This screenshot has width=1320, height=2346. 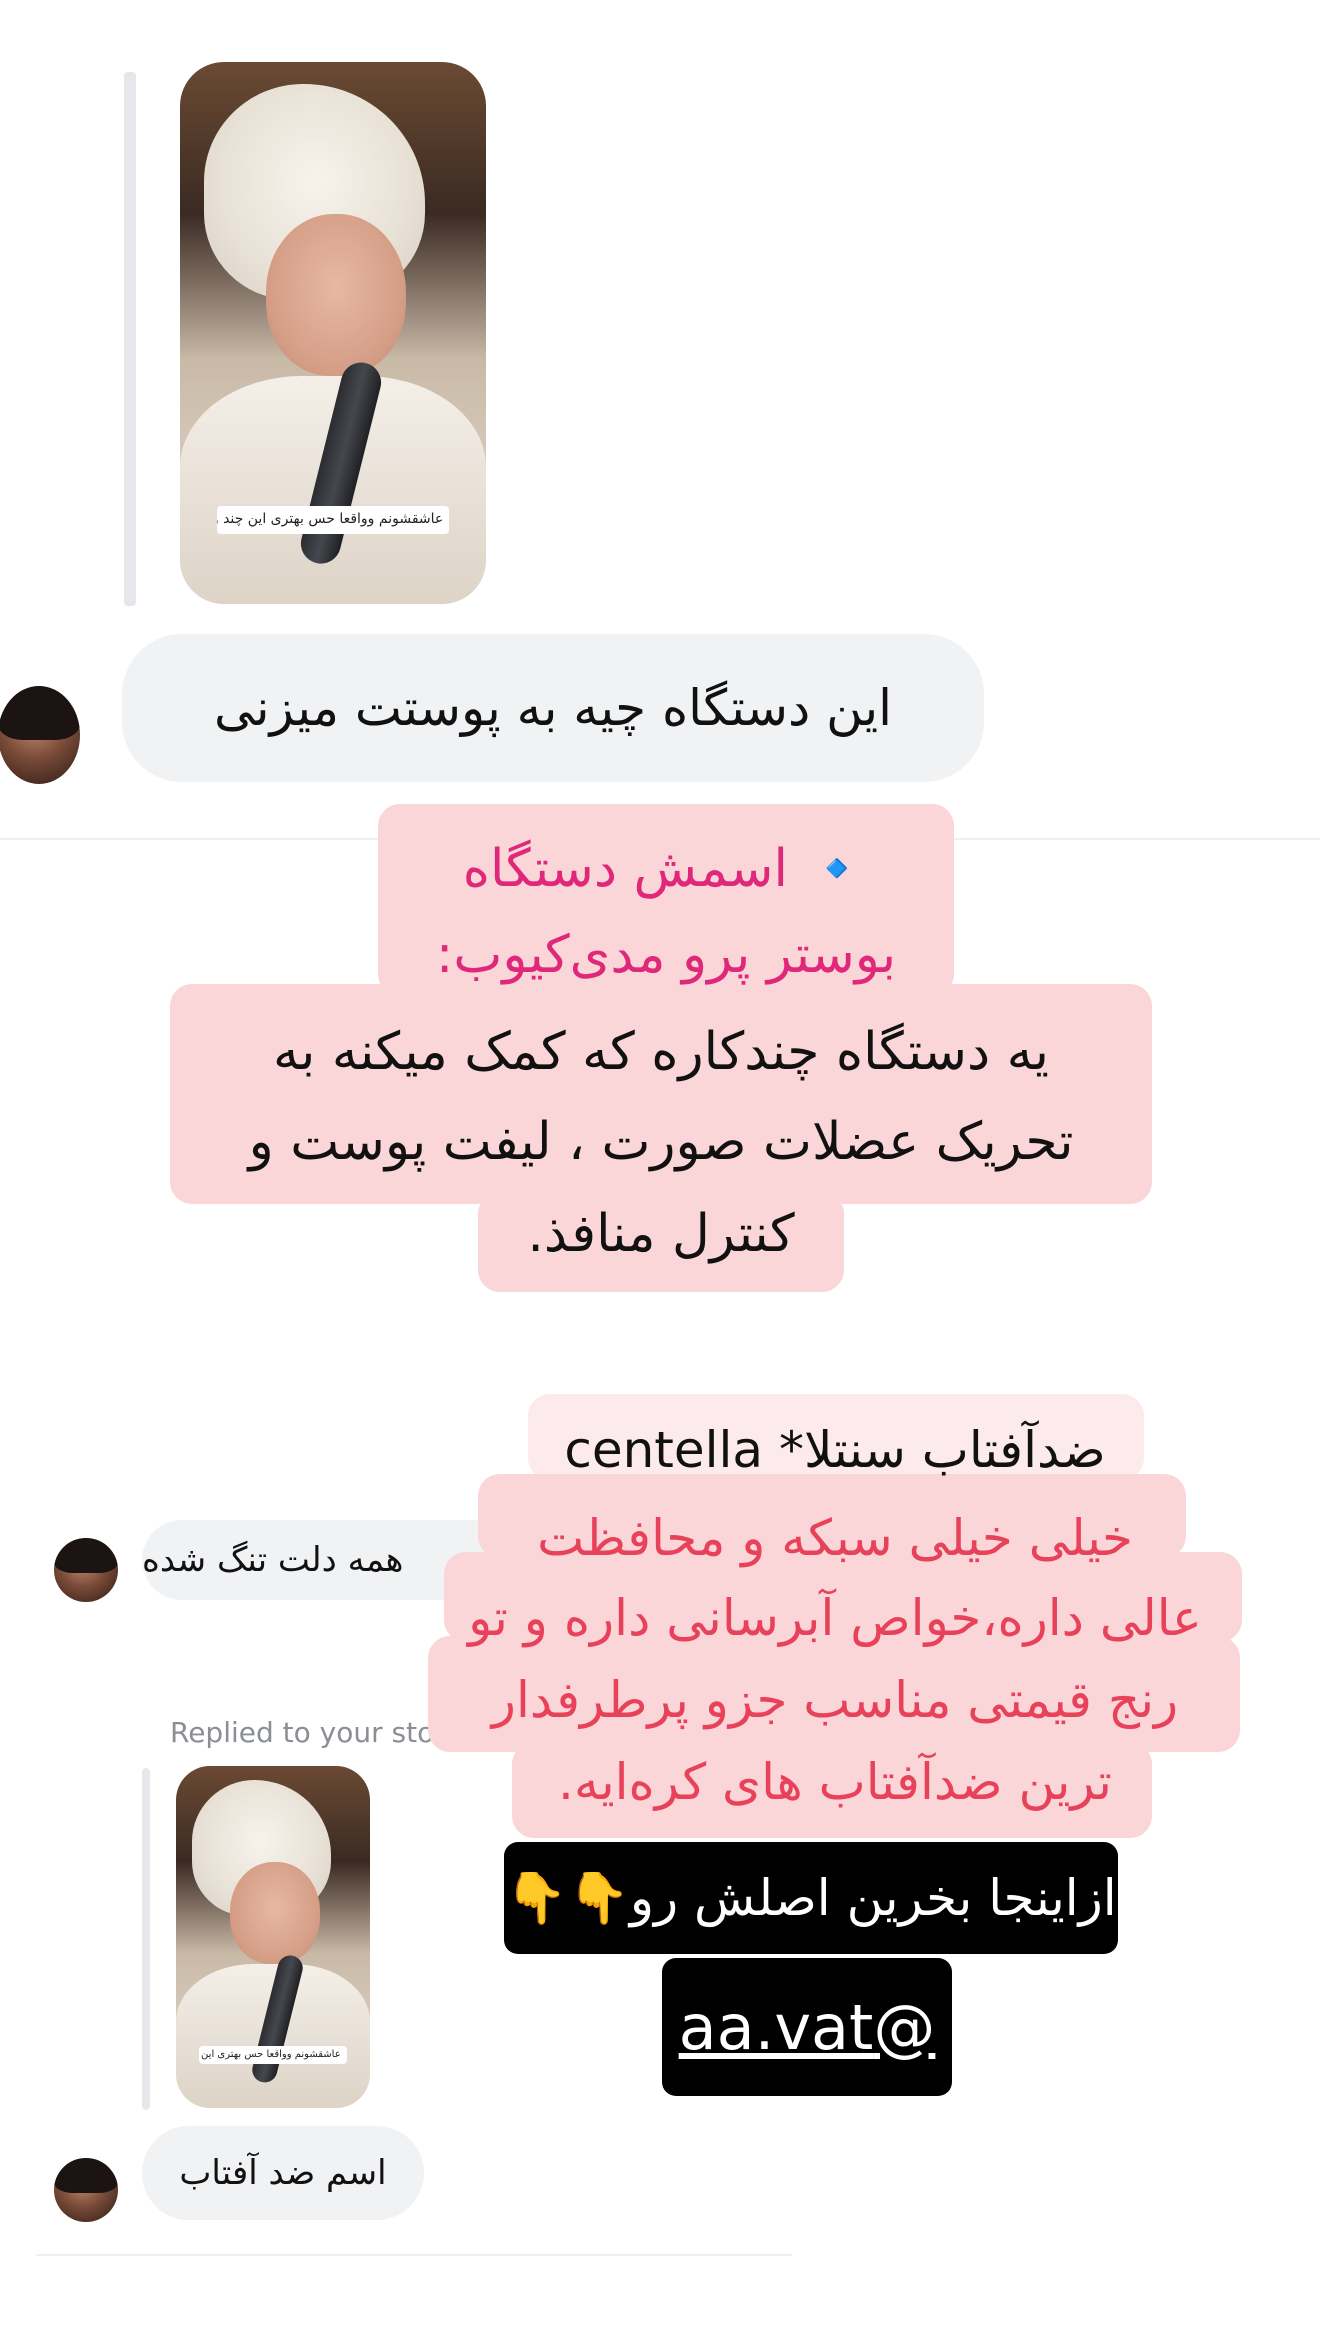 What do you see at coordinates (414, 2255) in the screenshot?
I see `divider` at bounding box center [414, 2255].